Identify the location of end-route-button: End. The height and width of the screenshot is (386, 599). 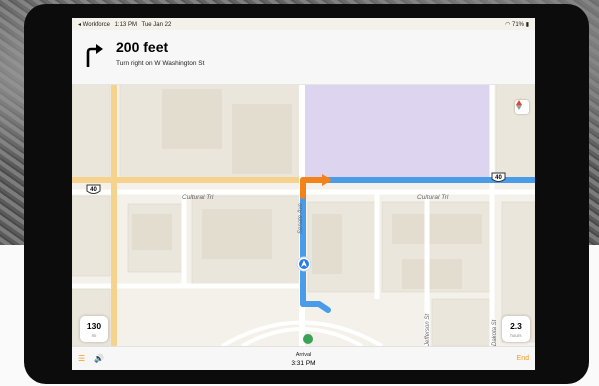
(523, 358).